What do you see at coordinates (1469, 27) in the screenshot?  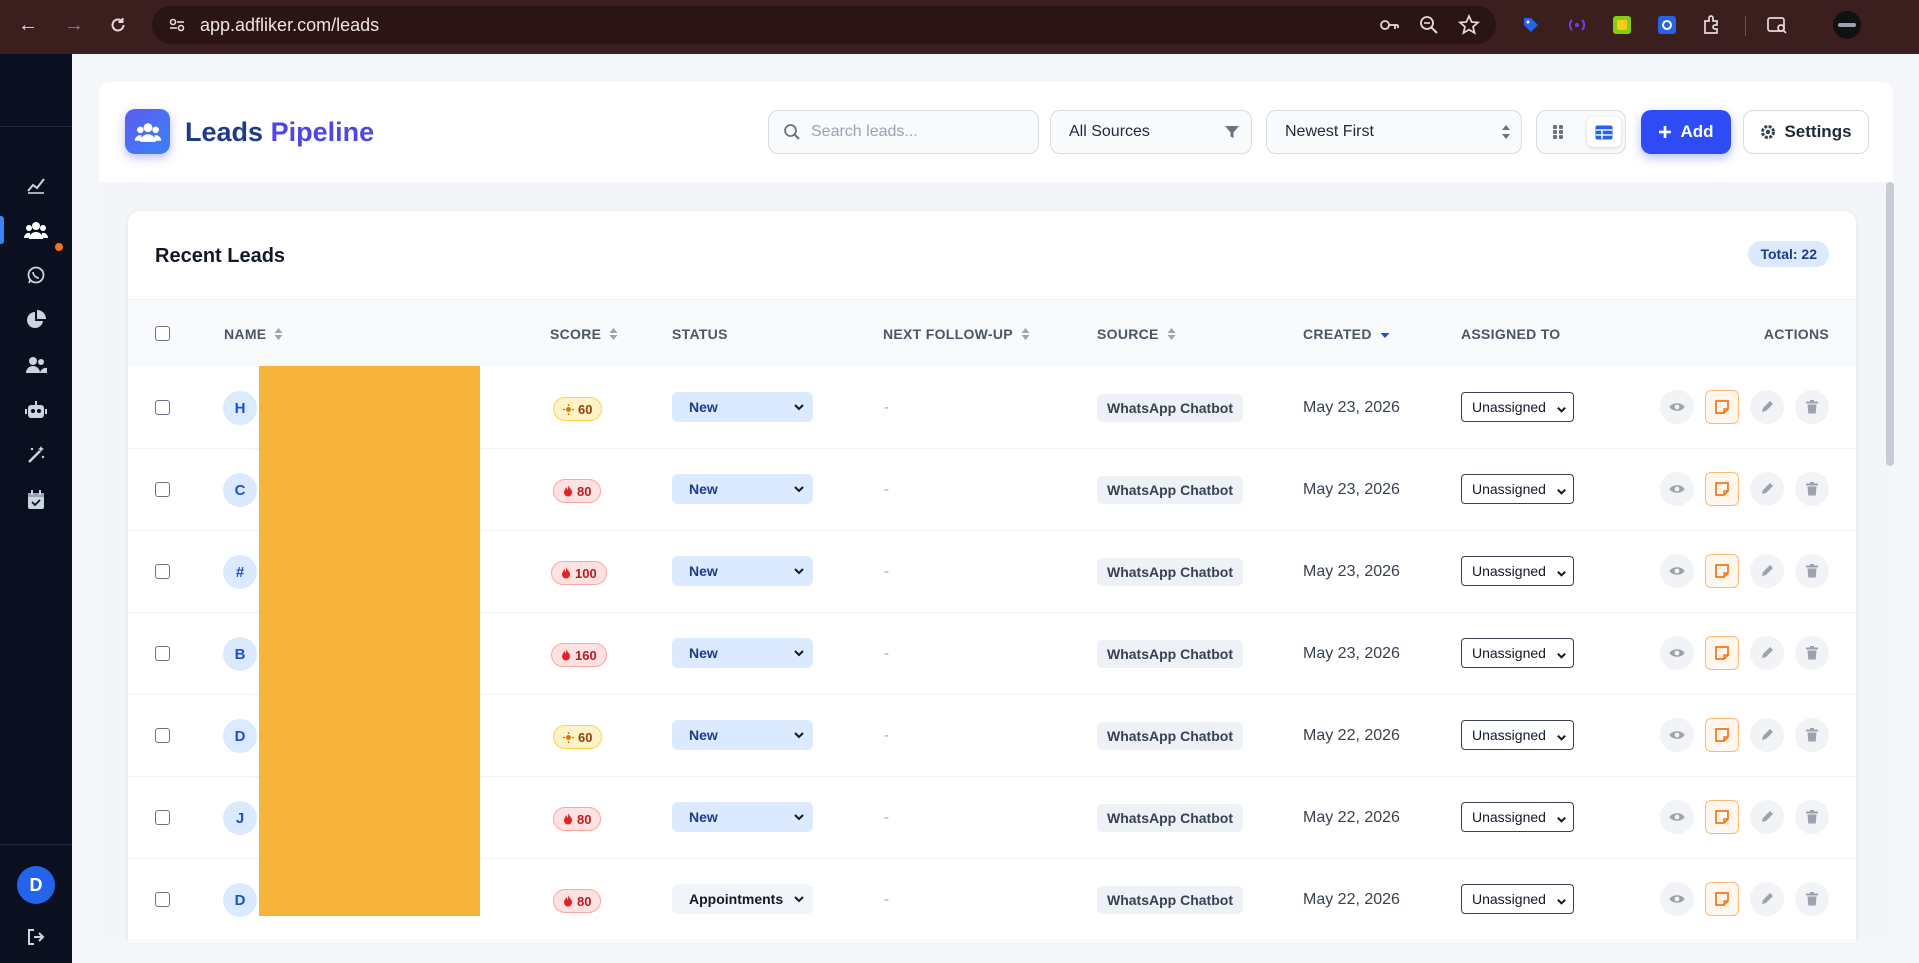 I see `bookmark-star-icon` at bounding box center [1469, 27].